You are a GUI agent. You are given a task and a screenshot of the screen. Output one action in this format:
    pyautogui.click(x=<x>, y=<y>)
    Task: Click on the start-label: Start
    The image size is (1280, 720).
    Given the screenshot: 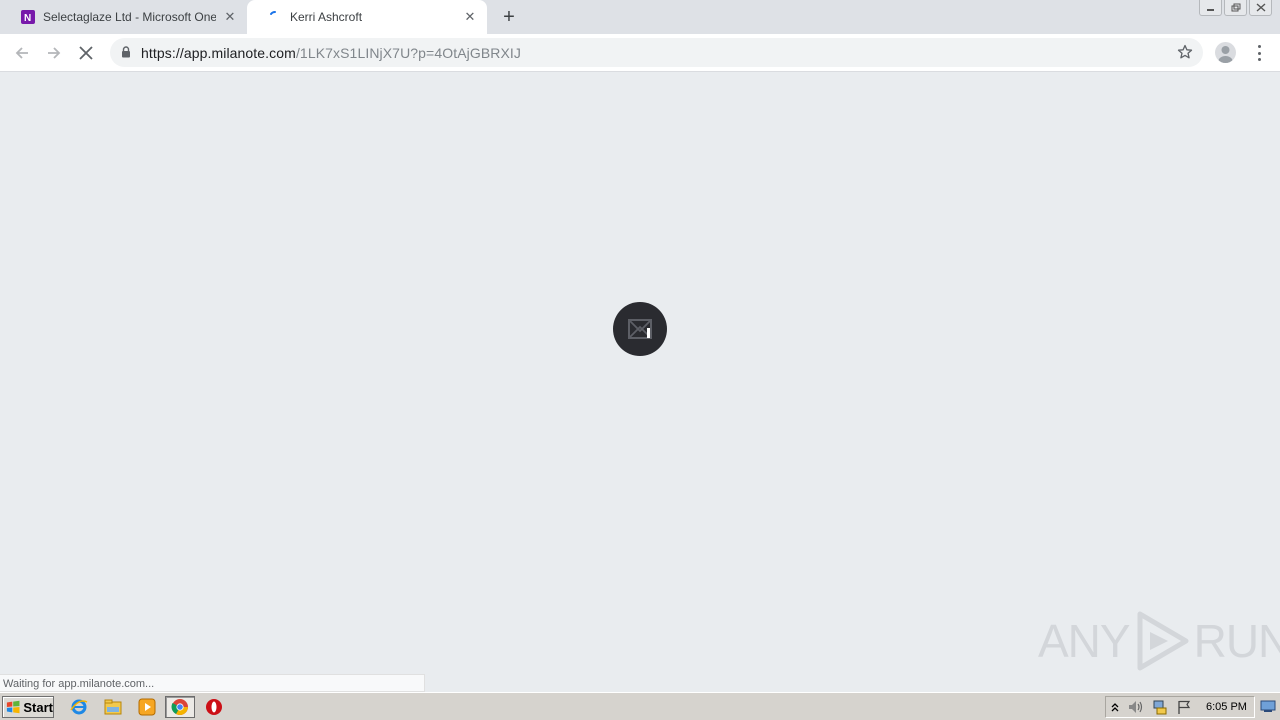 What is the action you would take?
    pyautogui.click(x=38, y=707)
    